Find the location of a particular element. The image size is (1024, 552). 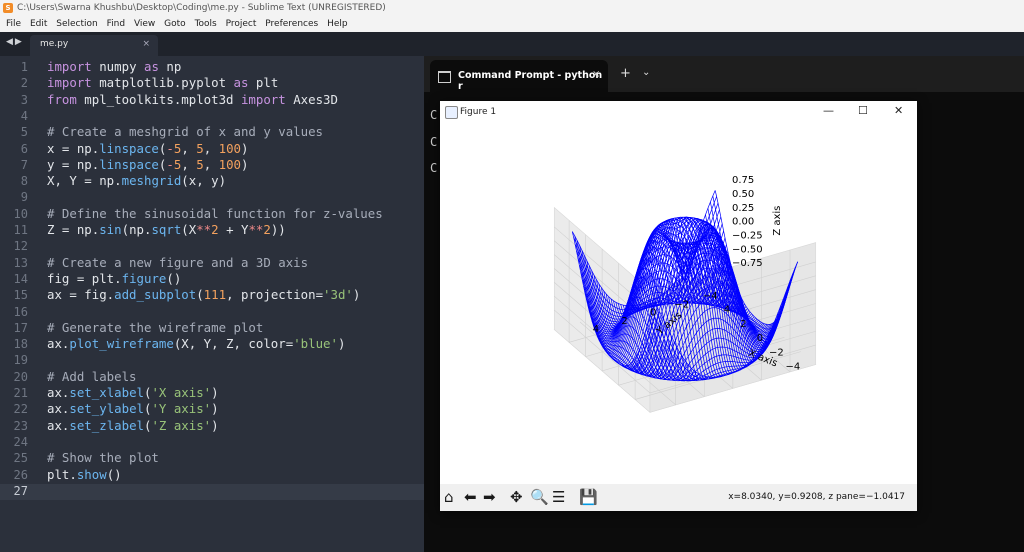

menu-help: Help is located at coordinates (337, 24).